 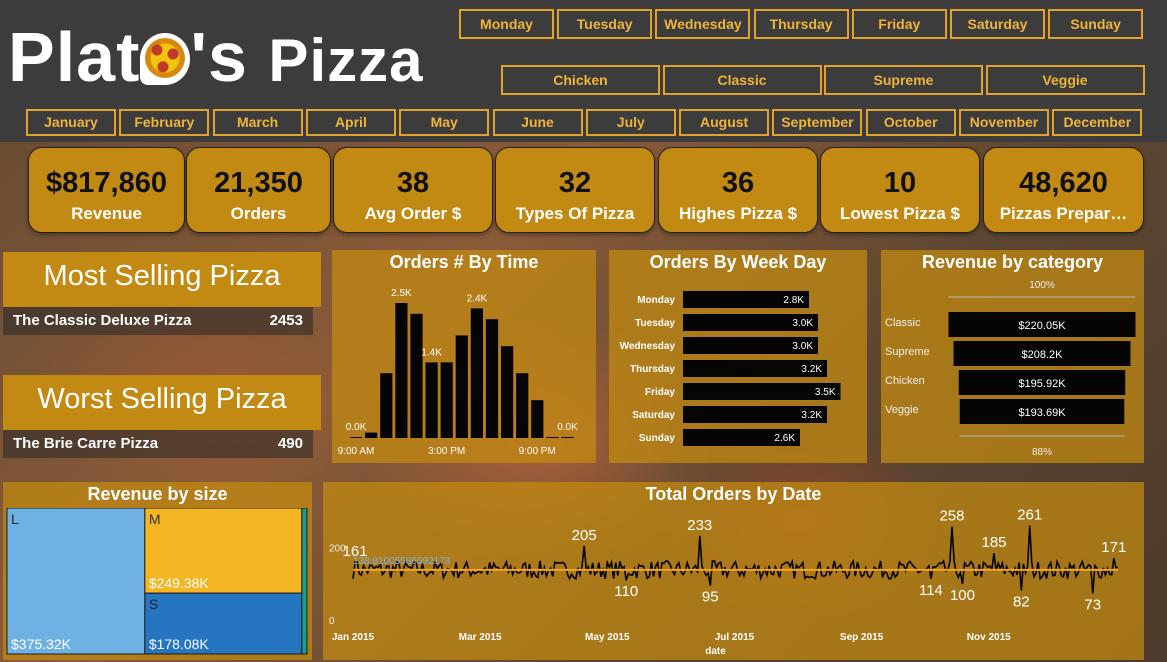 What do you see at coordinates (811, 369) in the screenshot?
I see `weekday-bar-label: 3.2K` at bounding box center [811, 369].